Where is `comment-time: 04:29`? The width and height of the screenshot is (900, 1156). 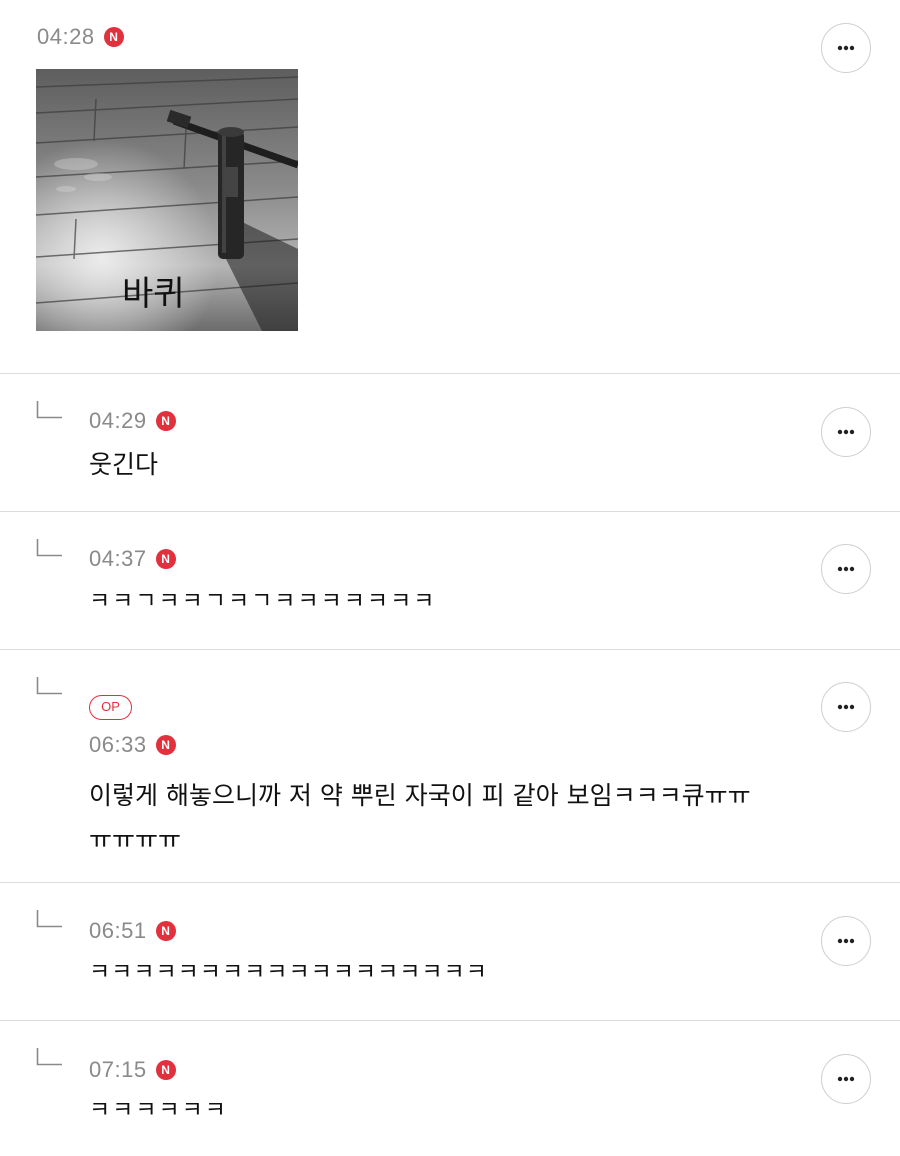 comment-time: 04:29 is located at coordinates (118, 420).